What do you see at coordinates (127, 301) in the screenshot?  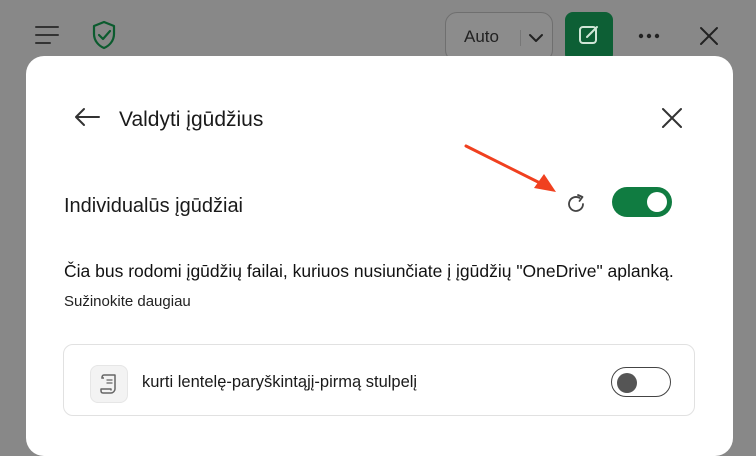 I see `learn-more-link: Sužinokite daugiau` at bounding box center [127, 301].